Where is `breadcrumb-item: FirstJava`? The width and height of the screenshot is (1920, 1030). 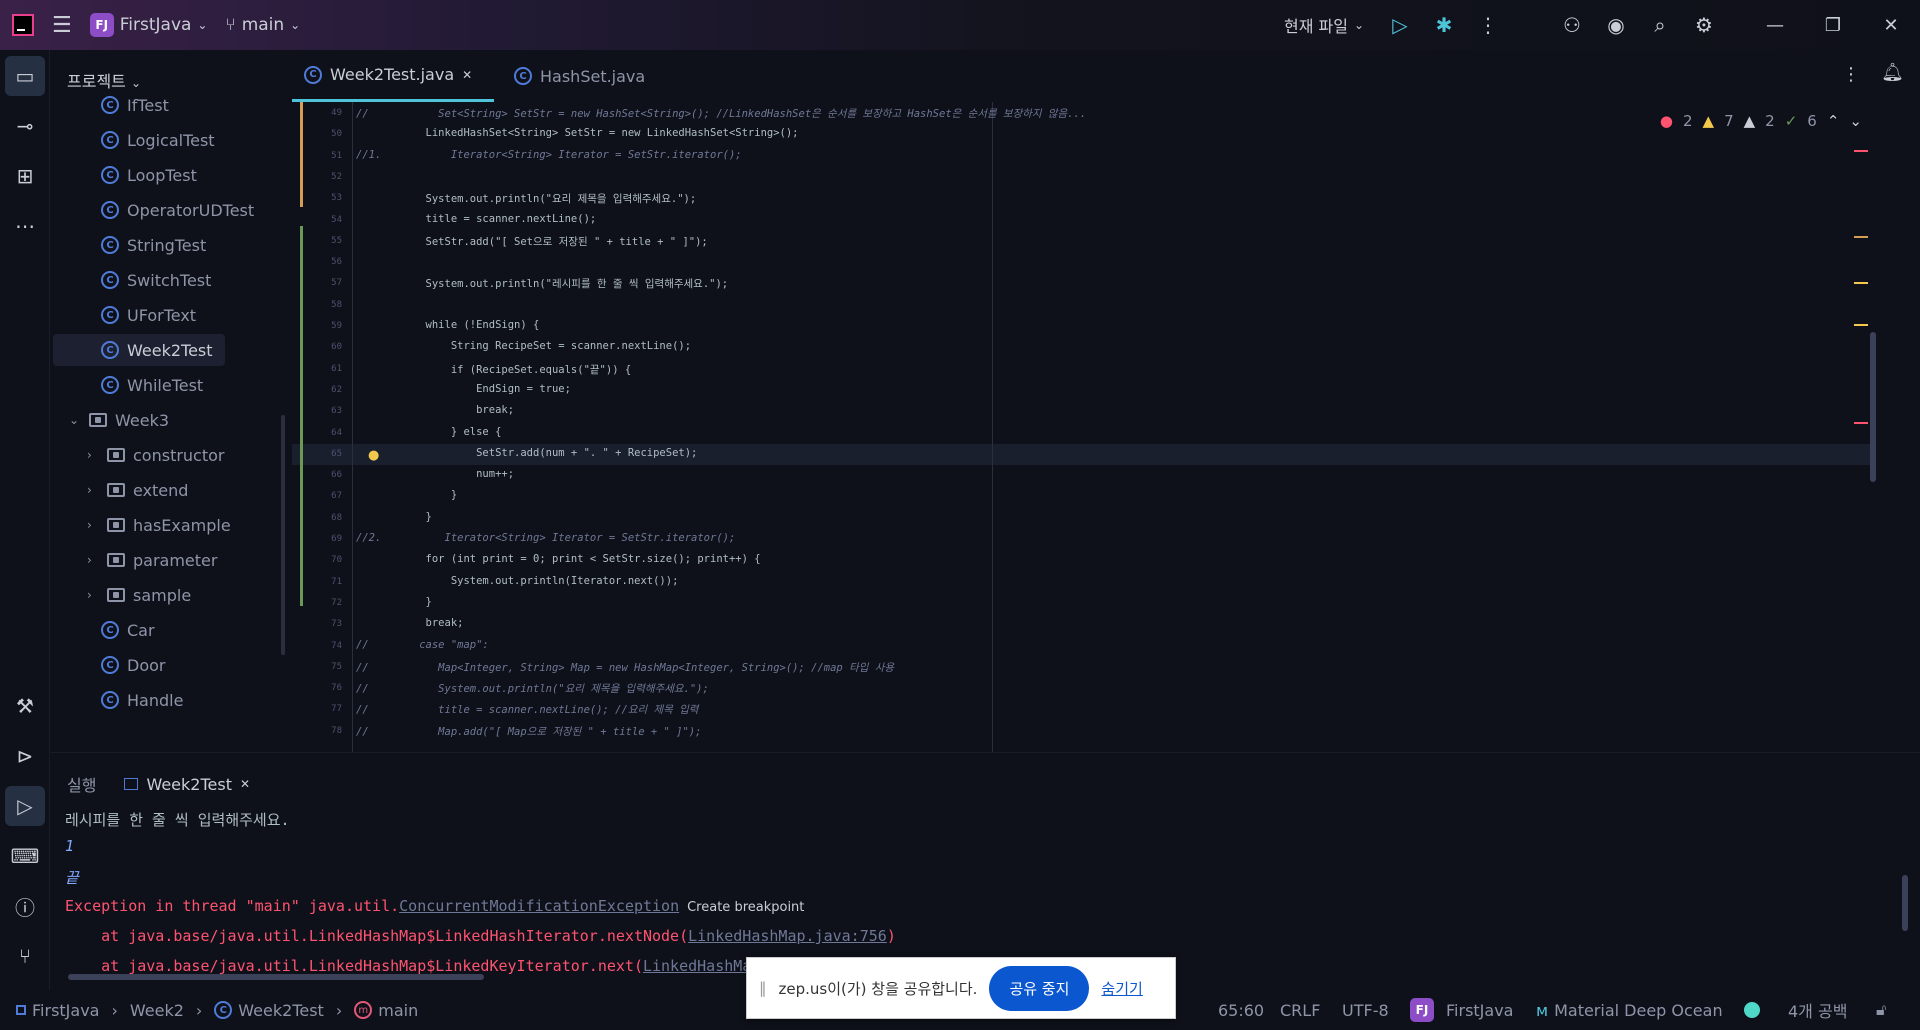
breadcrumb-item: FirstJava is located at coordinates (65, 1010).